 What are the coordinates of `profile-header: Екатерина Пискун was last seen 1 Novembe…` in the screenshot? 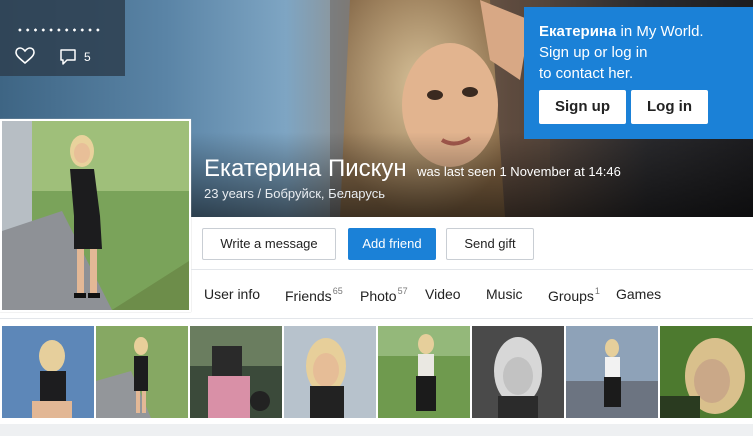 It's located at (412, 169).